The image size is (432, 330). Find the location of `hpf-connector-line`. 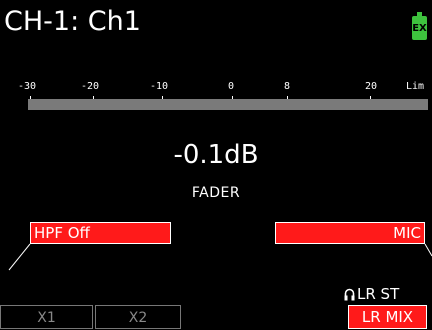

hpf-connector-line is located at coordinates (19, 257).